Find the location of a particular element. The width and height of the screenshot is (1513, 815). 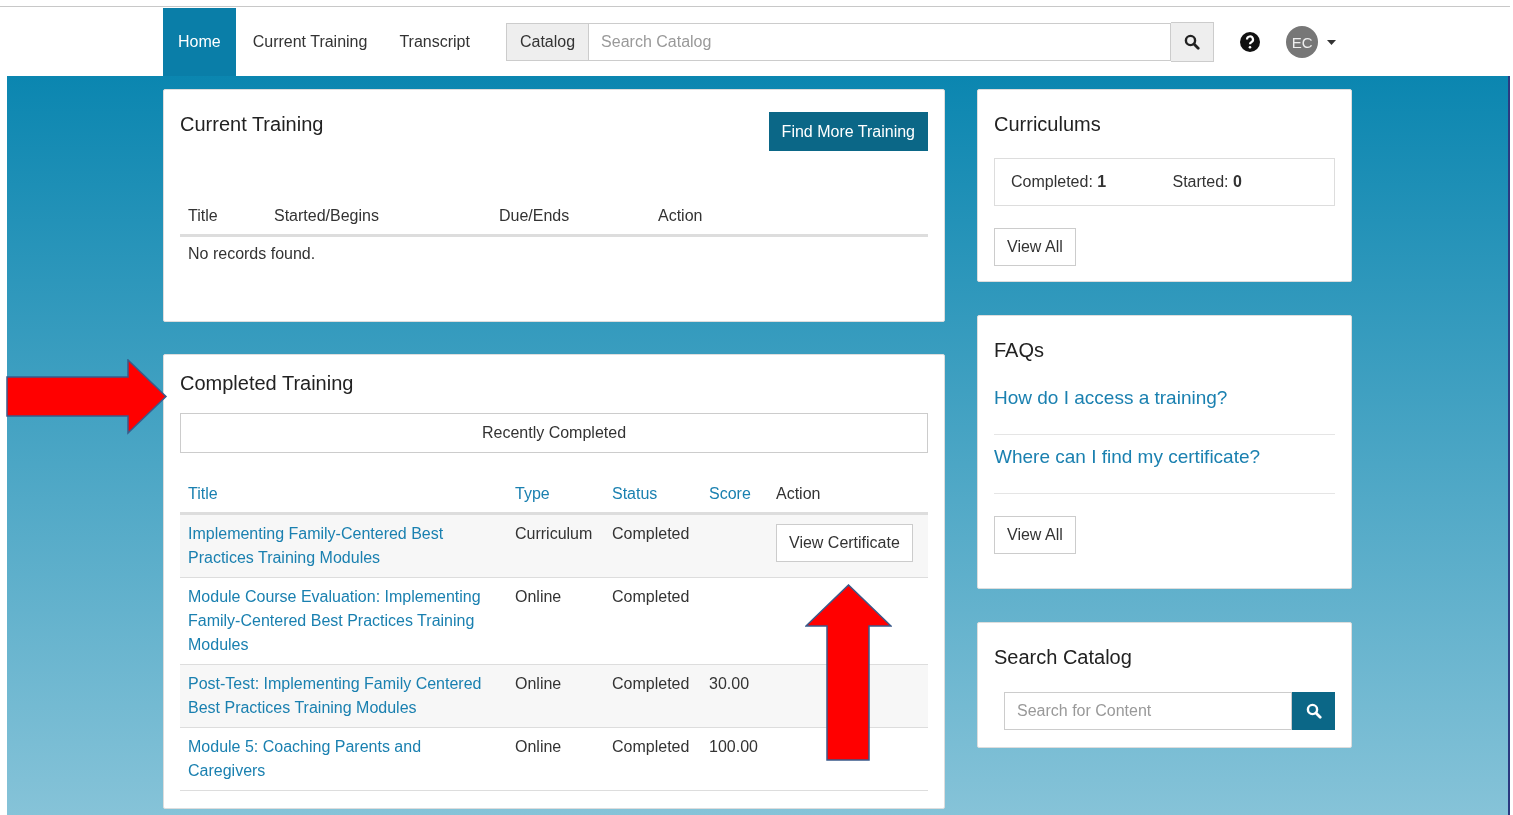

help-icon is located at coordinates (1250, 42).